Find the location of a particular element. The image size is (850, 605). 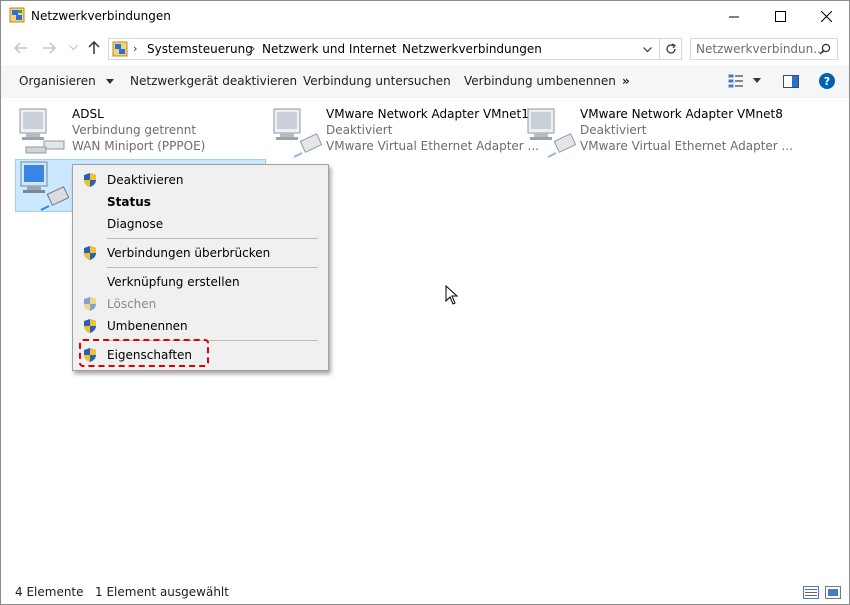

menu-item-label: Diagnose is located at coordinates (135, 224).